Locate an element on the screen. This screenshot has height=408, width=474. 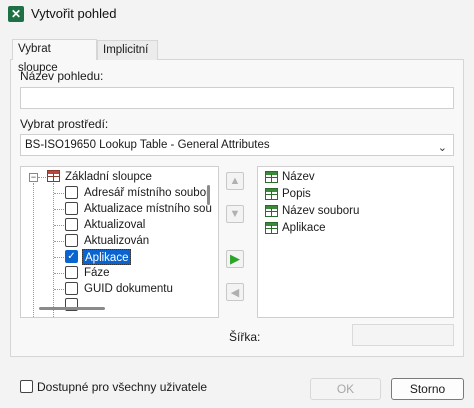
view-name-input is located at coordinates (237, 98).